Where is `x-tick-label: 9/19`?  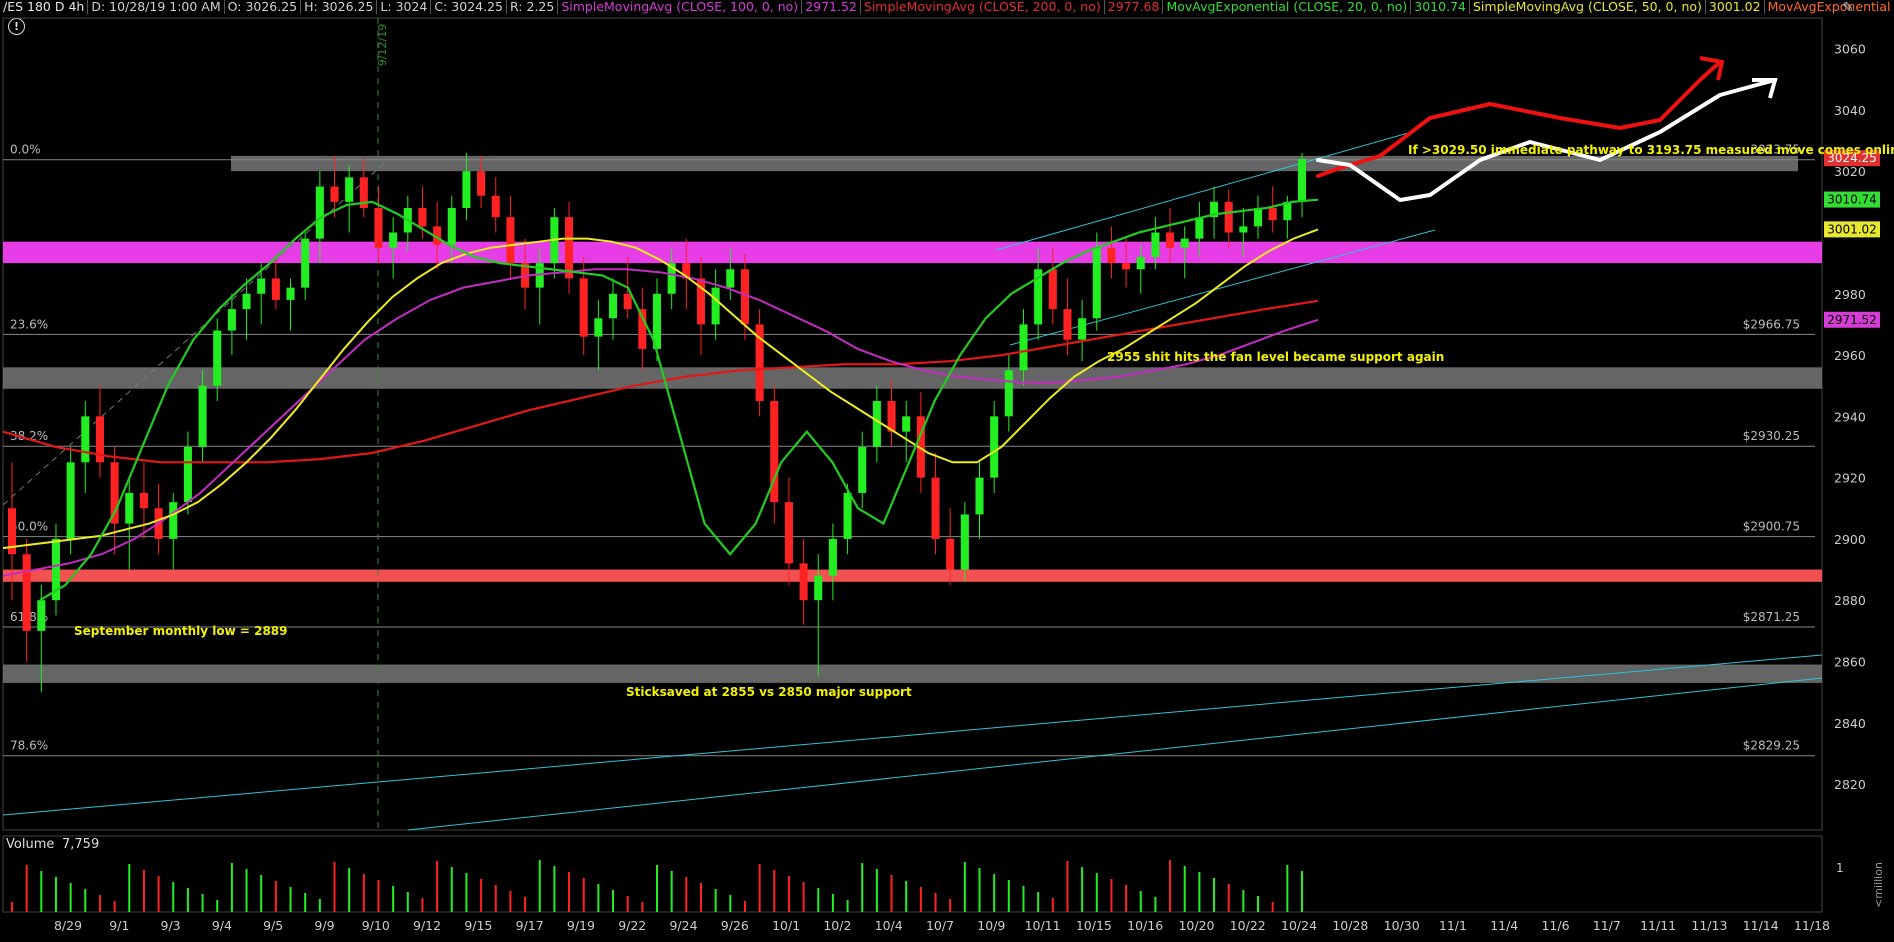
x-tick-label: 9/19 is located at coordinates (581, 925).